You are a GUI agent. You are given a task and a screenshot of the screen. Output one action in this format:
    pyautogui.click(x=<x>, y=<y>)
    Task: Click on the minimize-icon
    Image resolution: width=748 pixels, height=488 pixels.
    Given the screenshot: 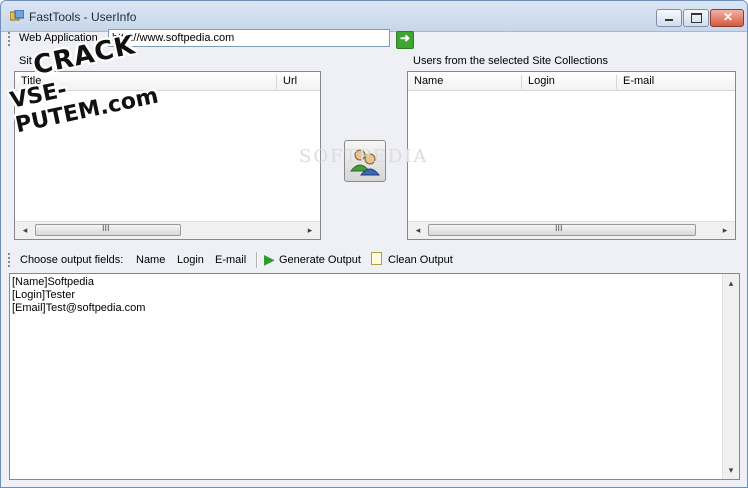 What is the action you would take?
    pyautogui.click(x=669, y=20)
    